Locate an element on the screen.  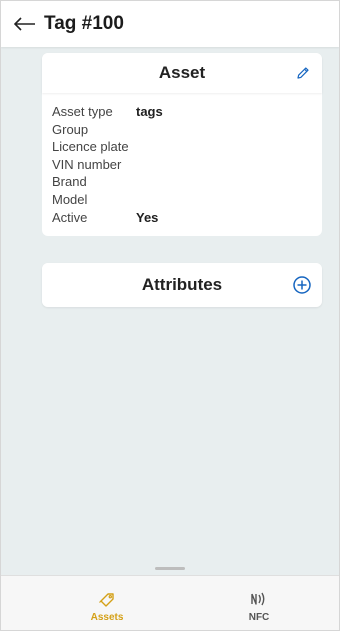
property-label: Brand is located at coordinates (69, 182).